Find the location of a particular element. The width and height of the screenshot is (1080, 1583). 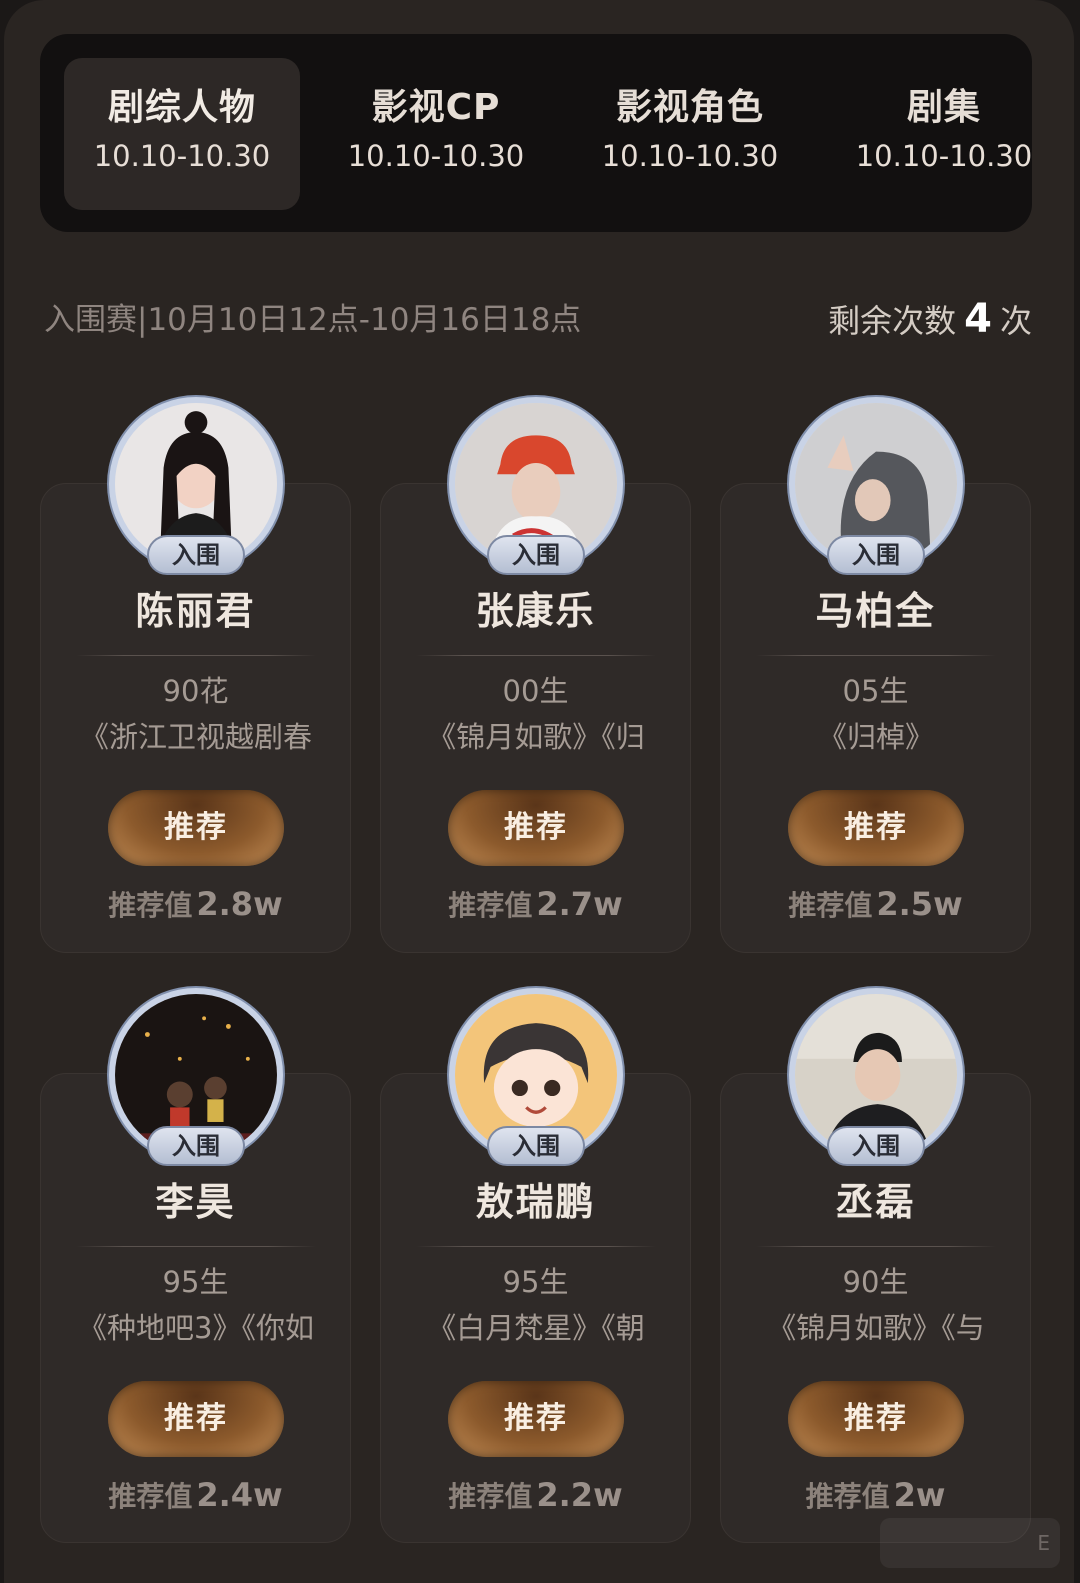

recommend-value: 推荐值 2.4w is located at coordinates (195, 1496).